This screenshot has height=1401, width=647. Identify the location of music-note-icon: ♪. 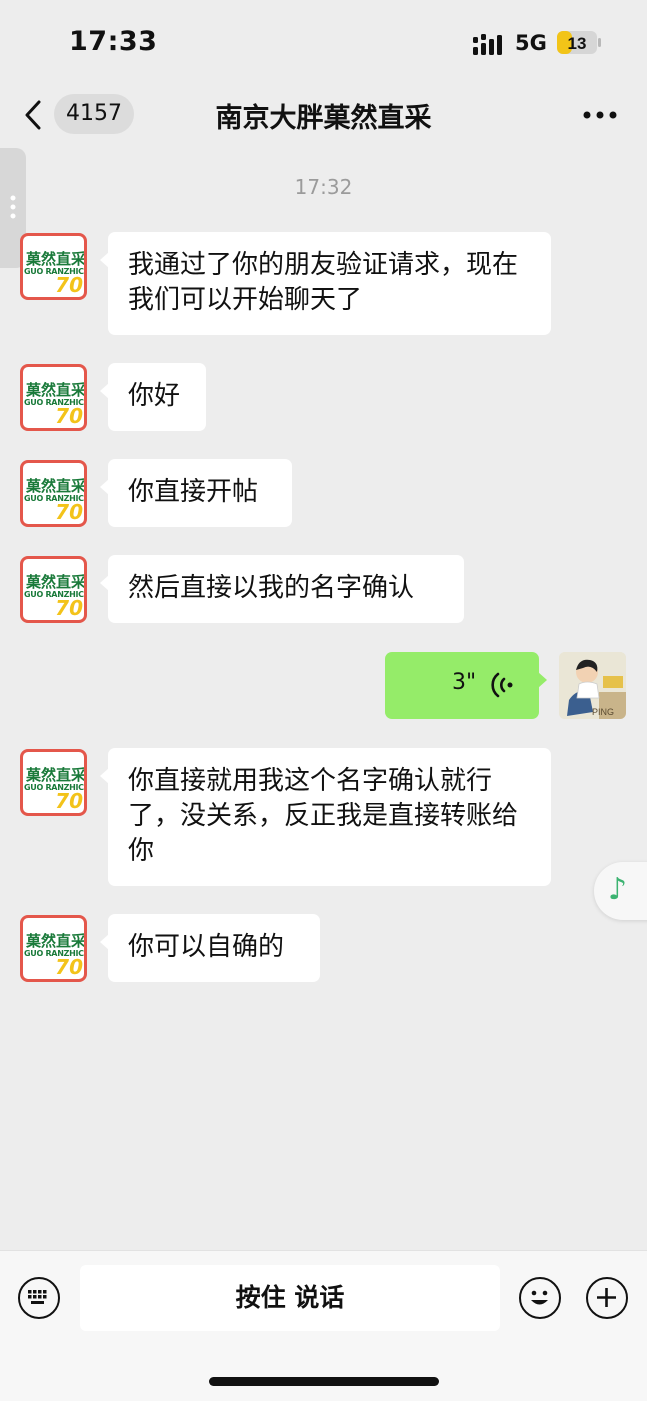
(618, 889).